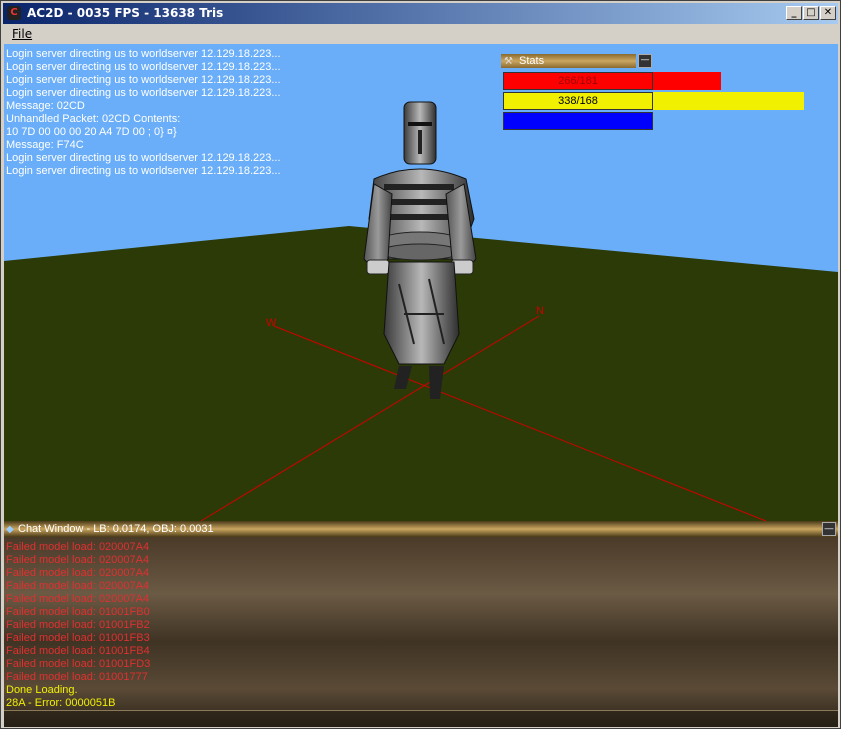 Image resolution: width=841 pixels, height=729 pixels. What do you see at coordinates (116, 529) in the screenshot?
I see `chat-title: Chat Window - LB: 0.0174, OBJ: 0.0031` at bounding box center [116, 529].